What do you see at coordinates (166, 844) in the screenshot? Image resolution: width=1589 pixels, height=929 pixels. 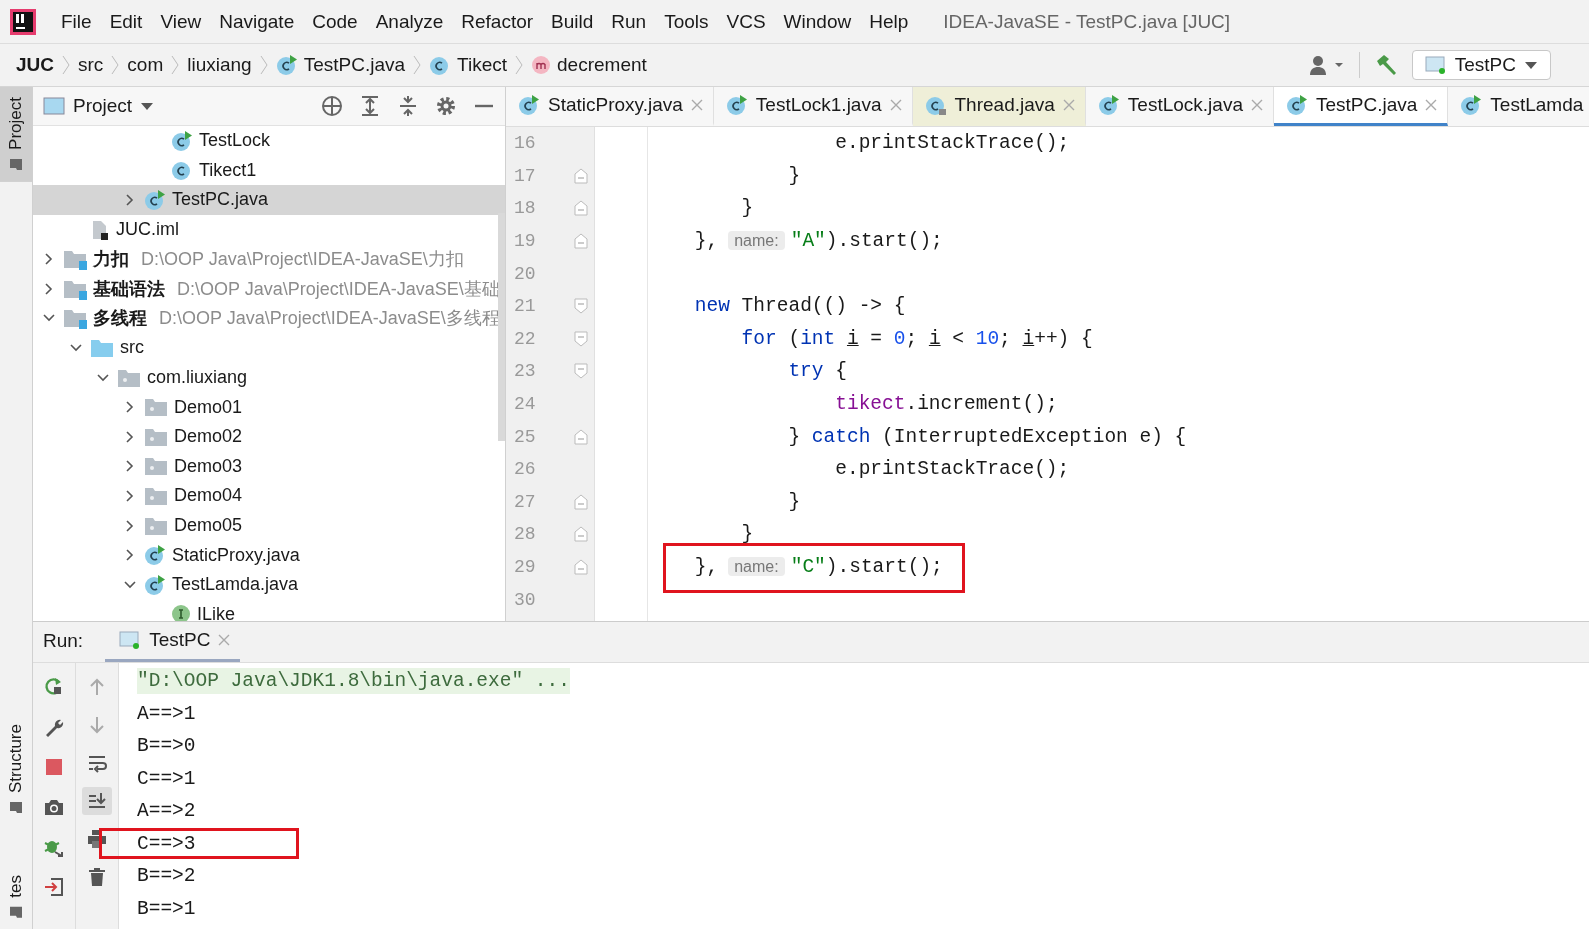 I see `console-line: C==>3` at bounding box center [166, 844].